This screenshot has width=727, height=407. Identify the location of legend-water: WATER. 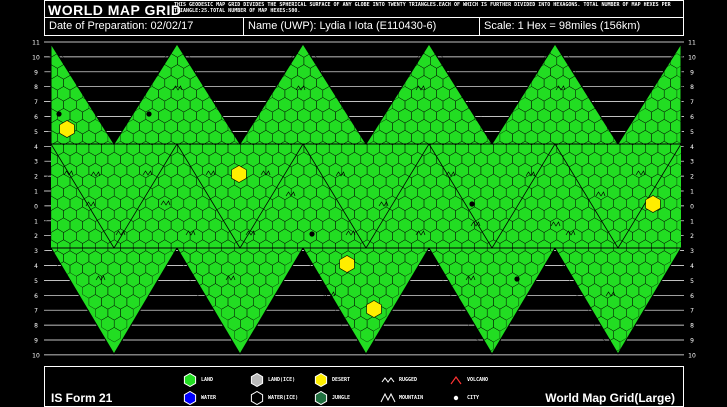
(199, 398).